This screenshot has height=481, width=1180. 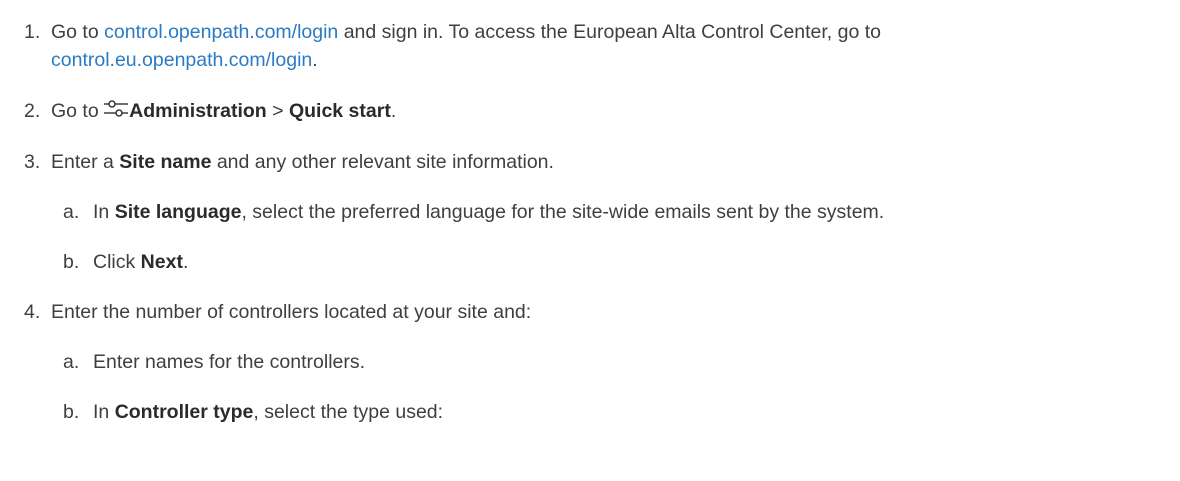 I want to click on site-name-label: Site name, so click(x=165, y=162).